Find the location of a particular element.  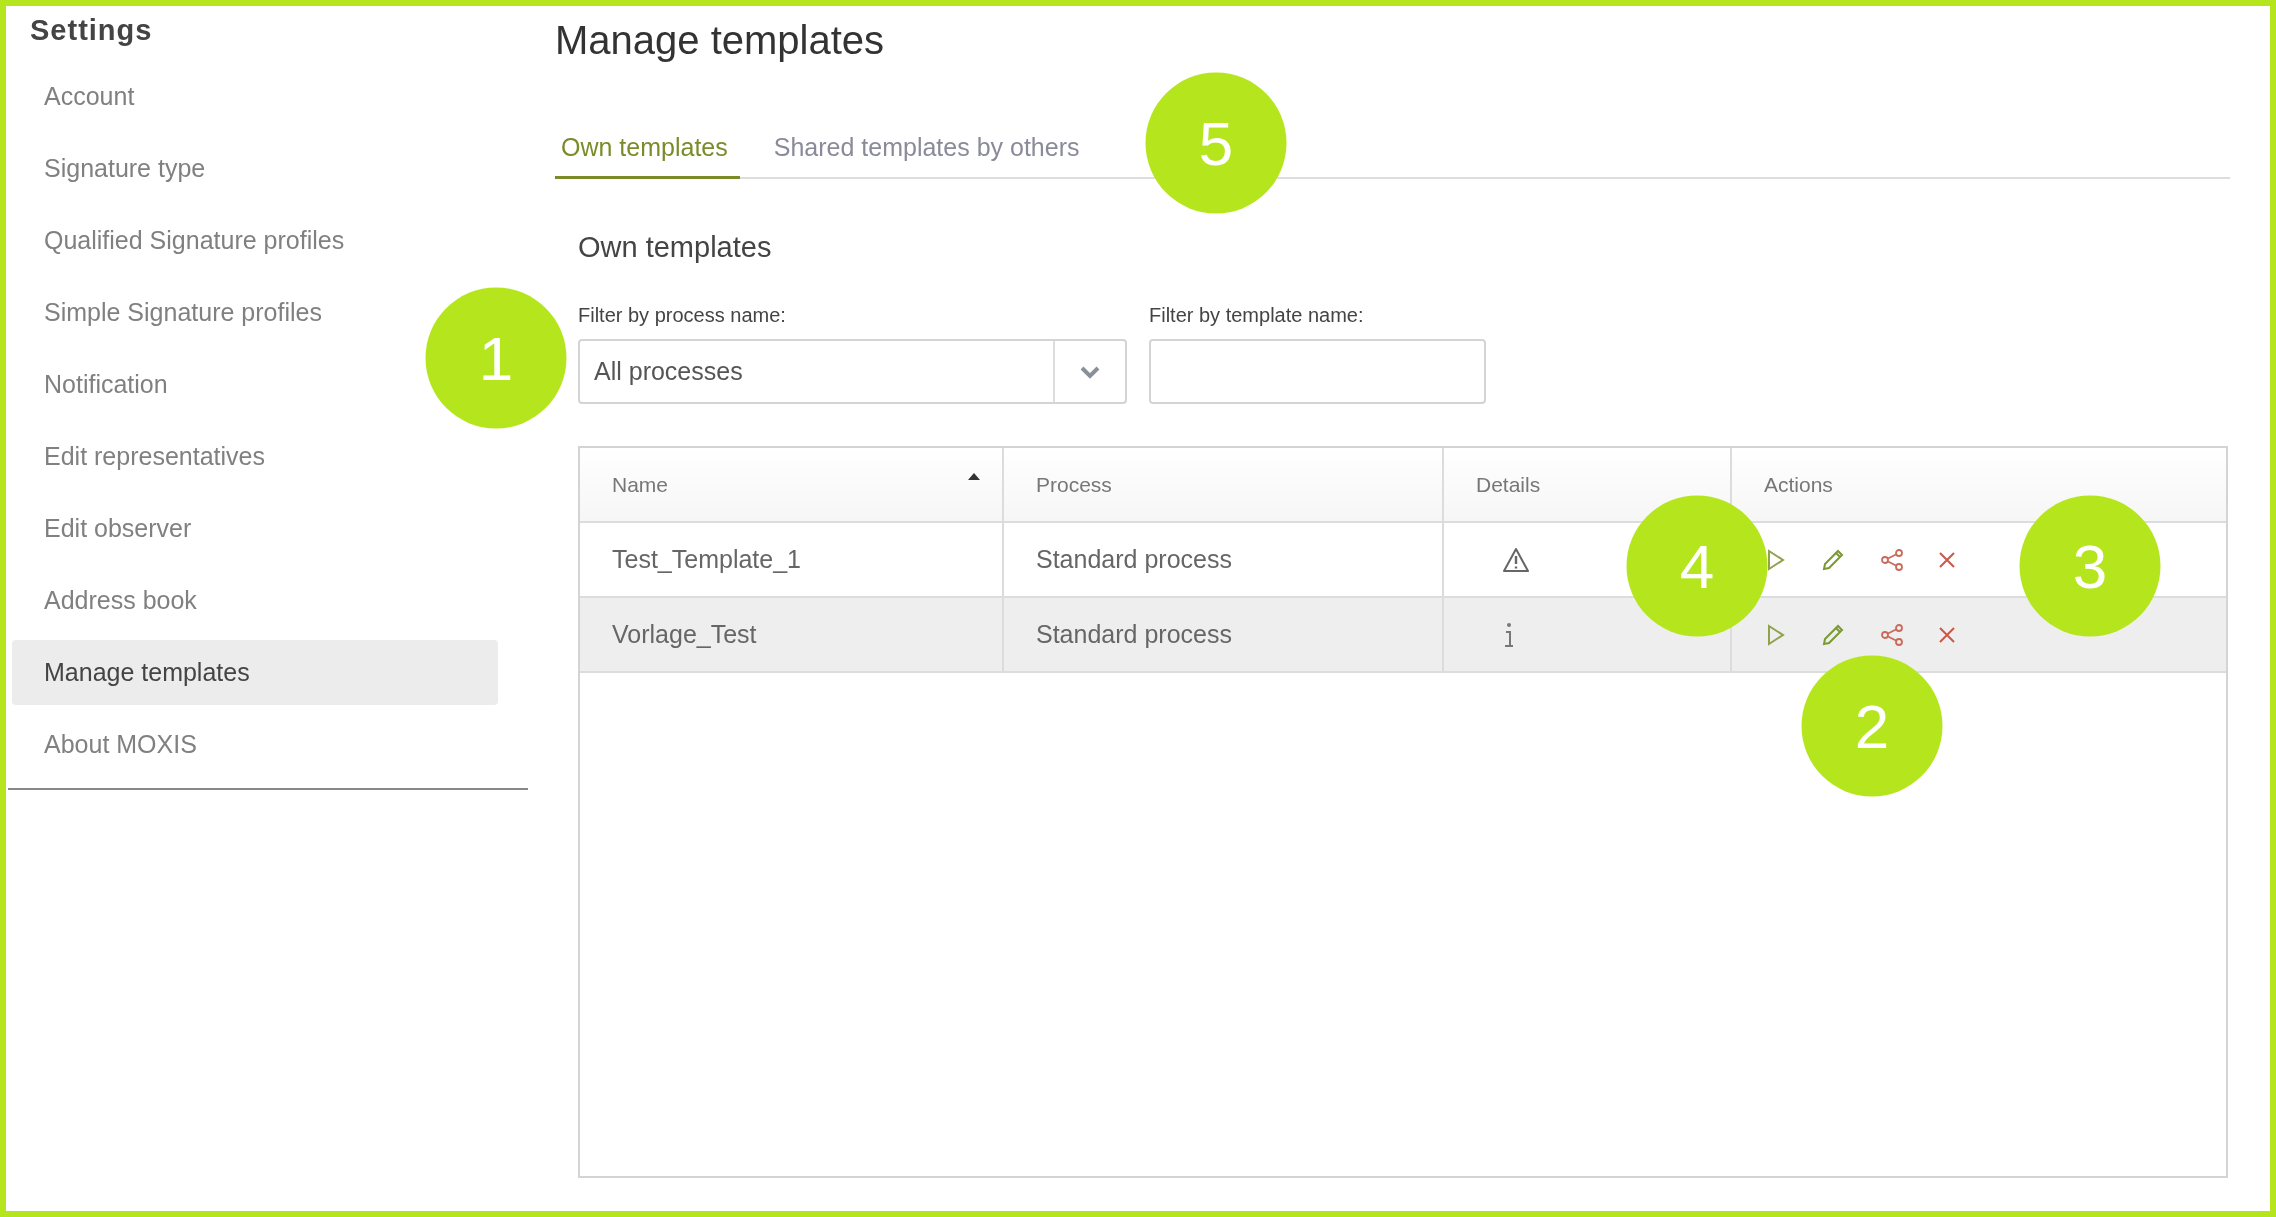

chevron-down-icon is located at coordinates (1090, 371).